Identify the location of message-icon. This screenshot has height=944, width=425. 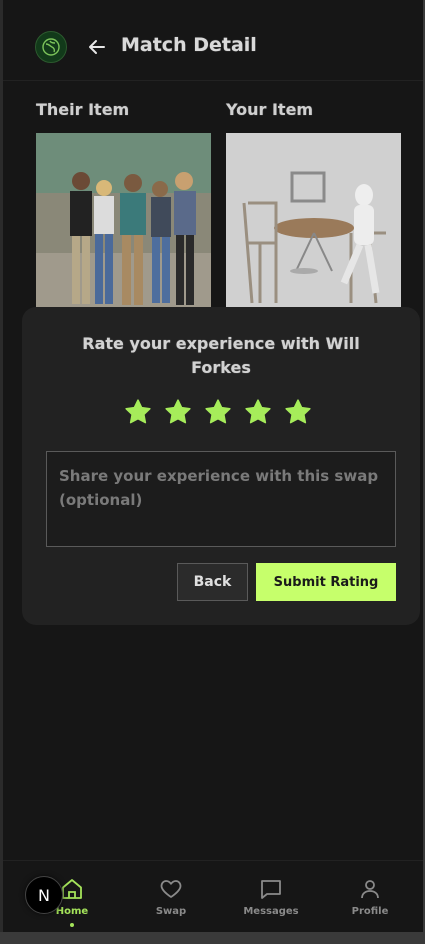
(271, 889).